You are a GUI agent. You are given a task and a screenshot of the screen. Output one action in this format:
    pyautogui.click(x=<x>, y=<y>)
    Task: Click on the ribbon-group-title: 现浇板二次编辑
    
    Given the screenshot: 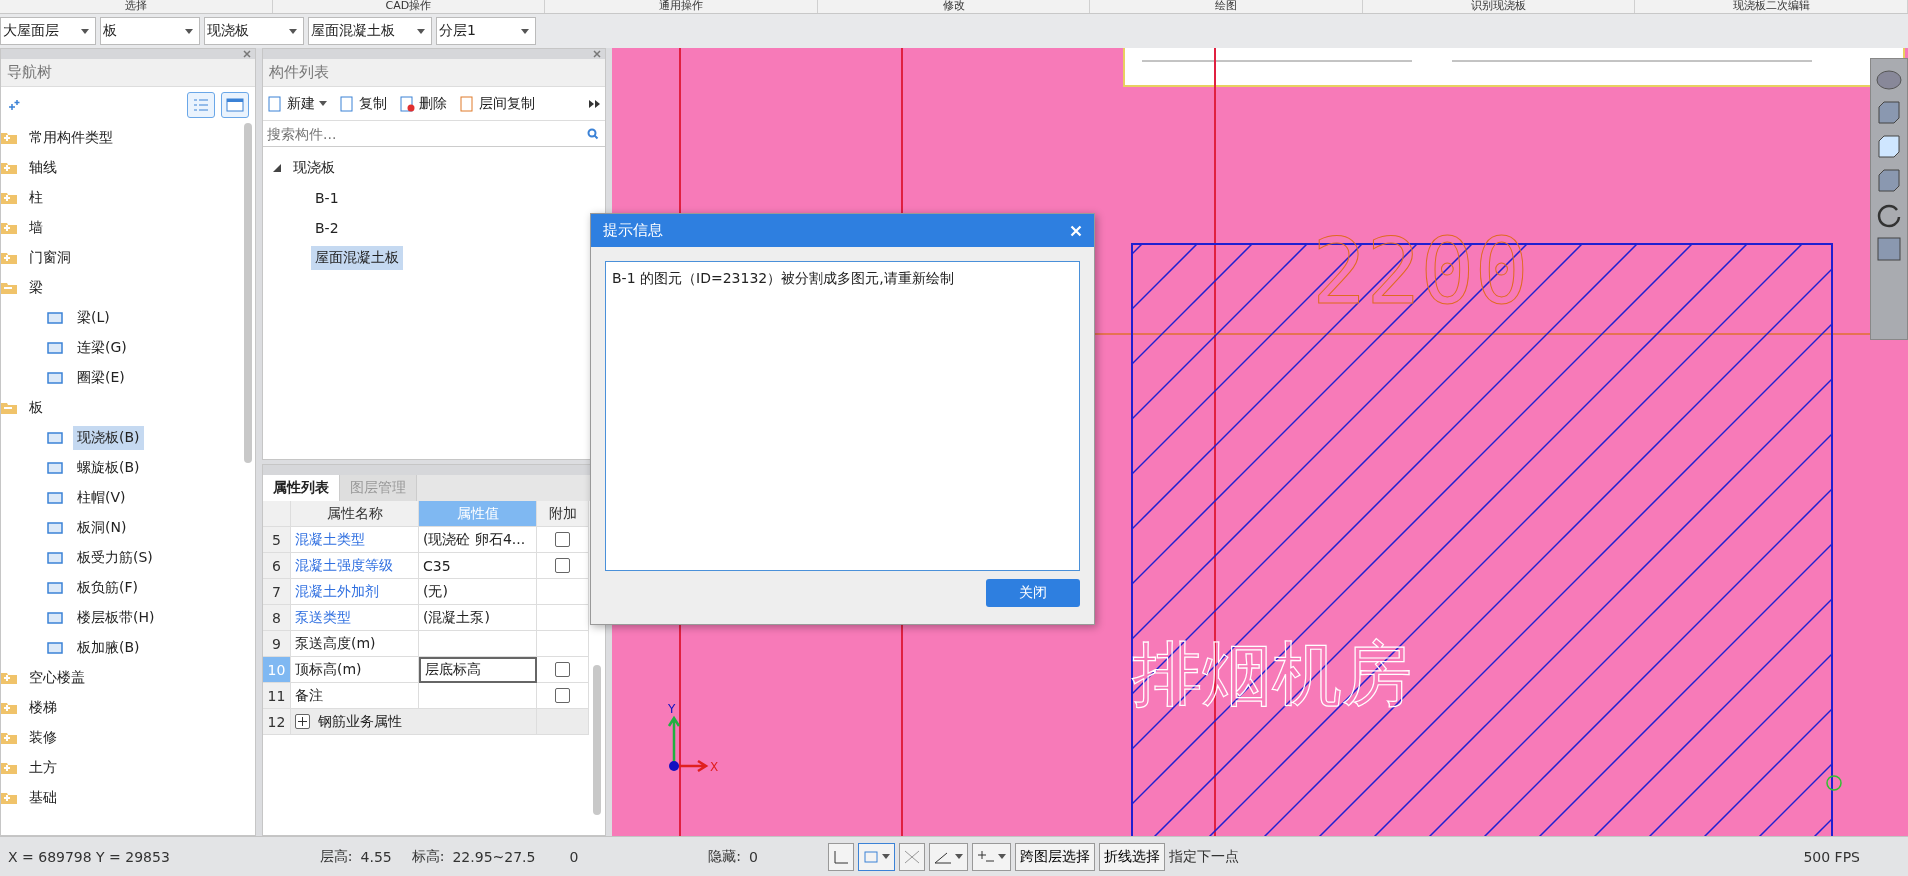 What is the action you would take?
    pyautogui.click(x=1771, y=6)
    